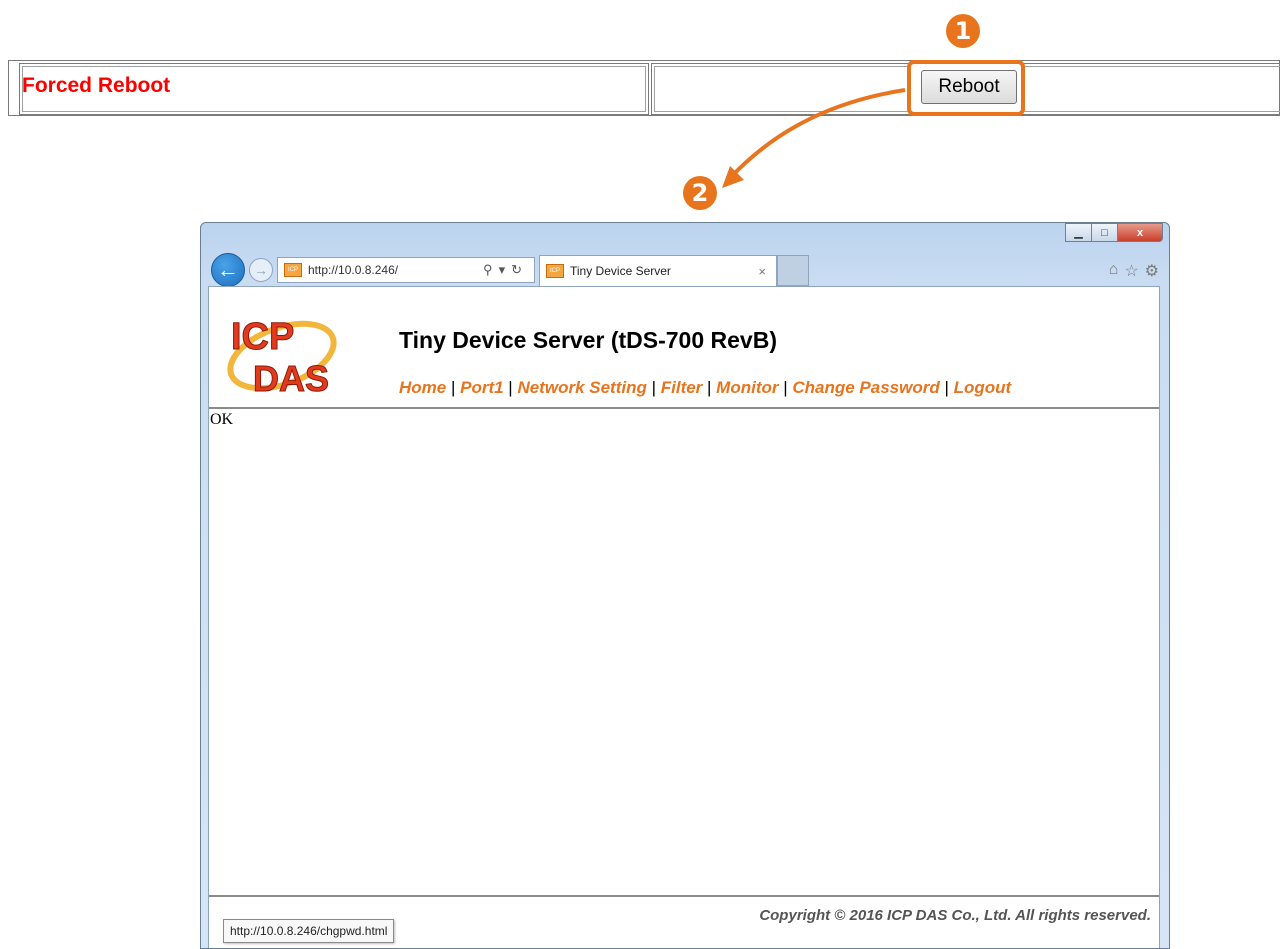 Image resolution: width=1280 pixels, height=949 pixels. Describe the element at coordinates (422, 387) in the screenshot. I see `nav-home: Home` at that location.